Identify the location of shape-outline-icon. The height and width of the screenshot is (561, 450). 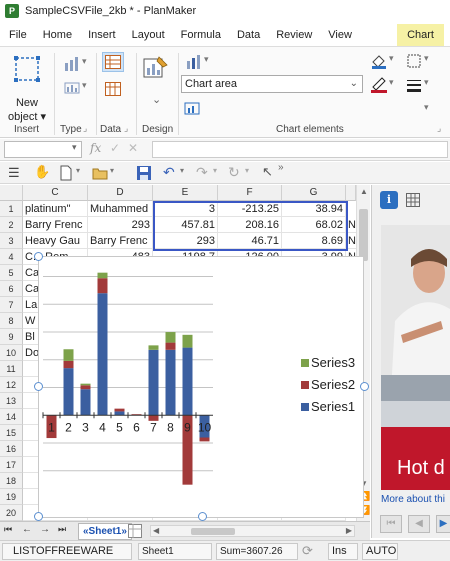
(414, 61).